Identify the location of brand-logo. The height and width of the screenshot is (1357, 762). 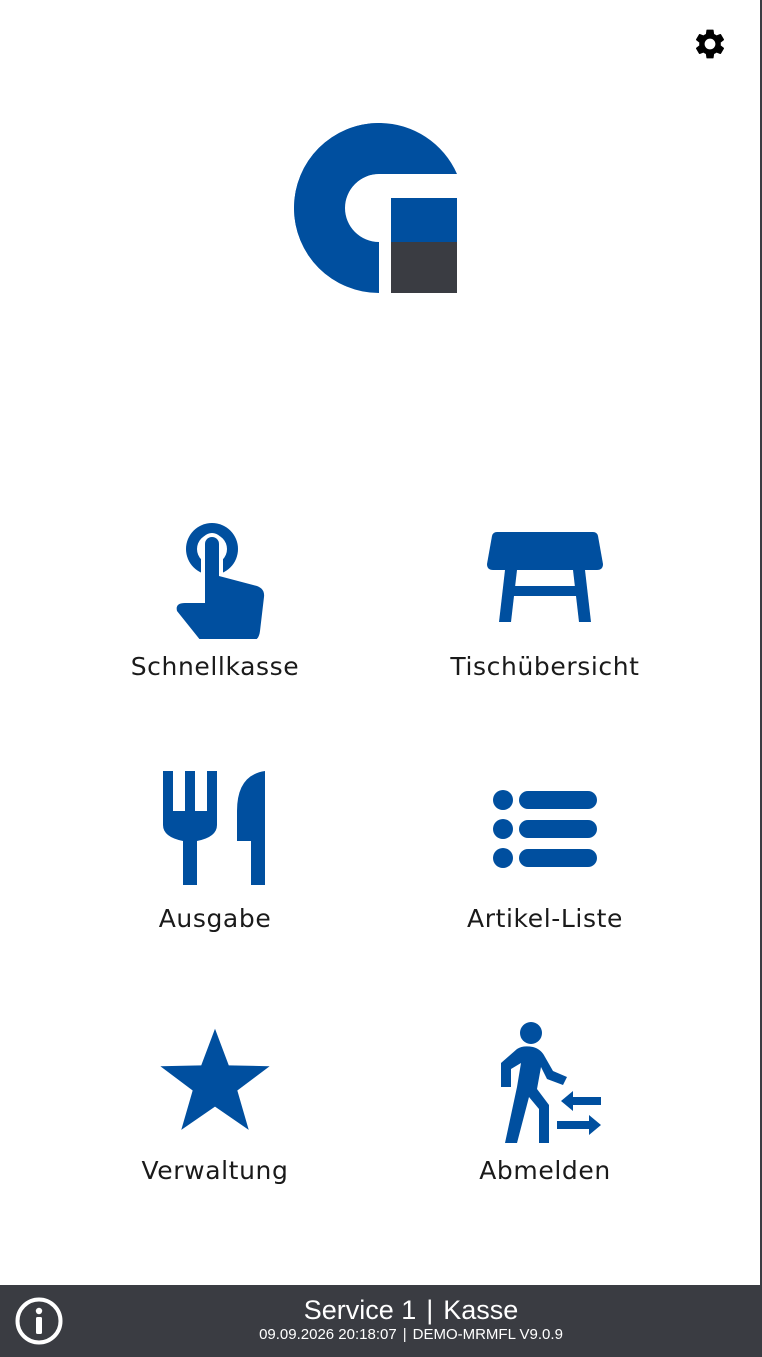
(376, 209).